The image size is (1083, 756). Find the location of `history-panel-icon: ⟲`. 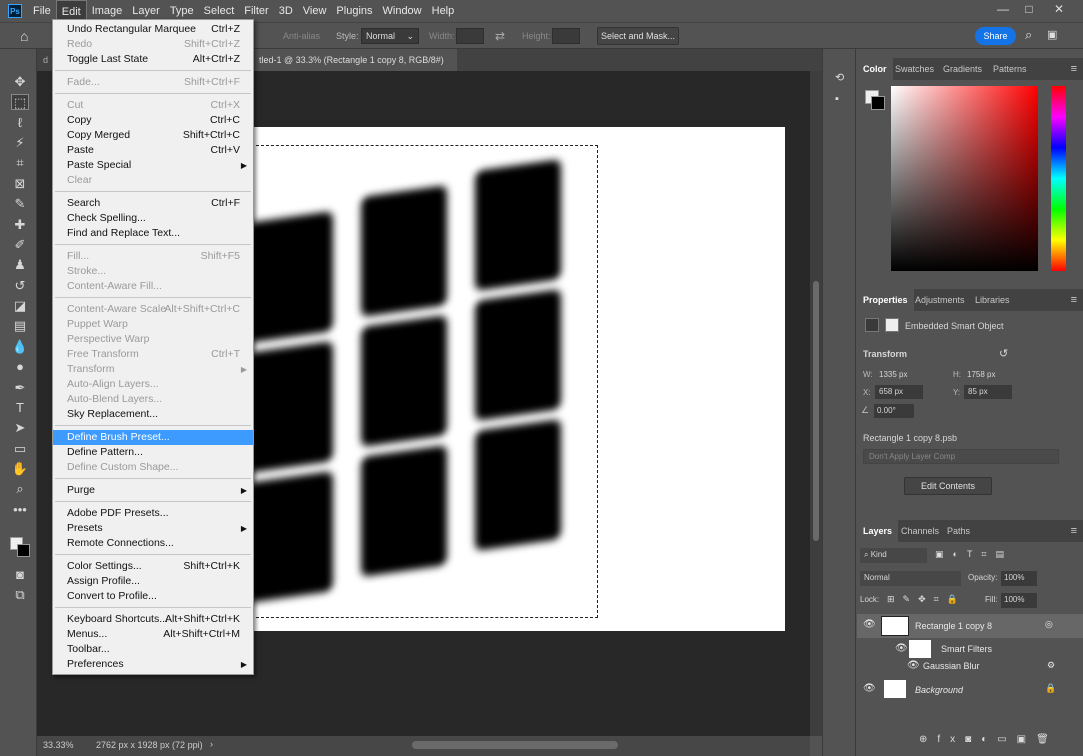

history-panel-icon: ⟲ is located at coordinates (839, 77).